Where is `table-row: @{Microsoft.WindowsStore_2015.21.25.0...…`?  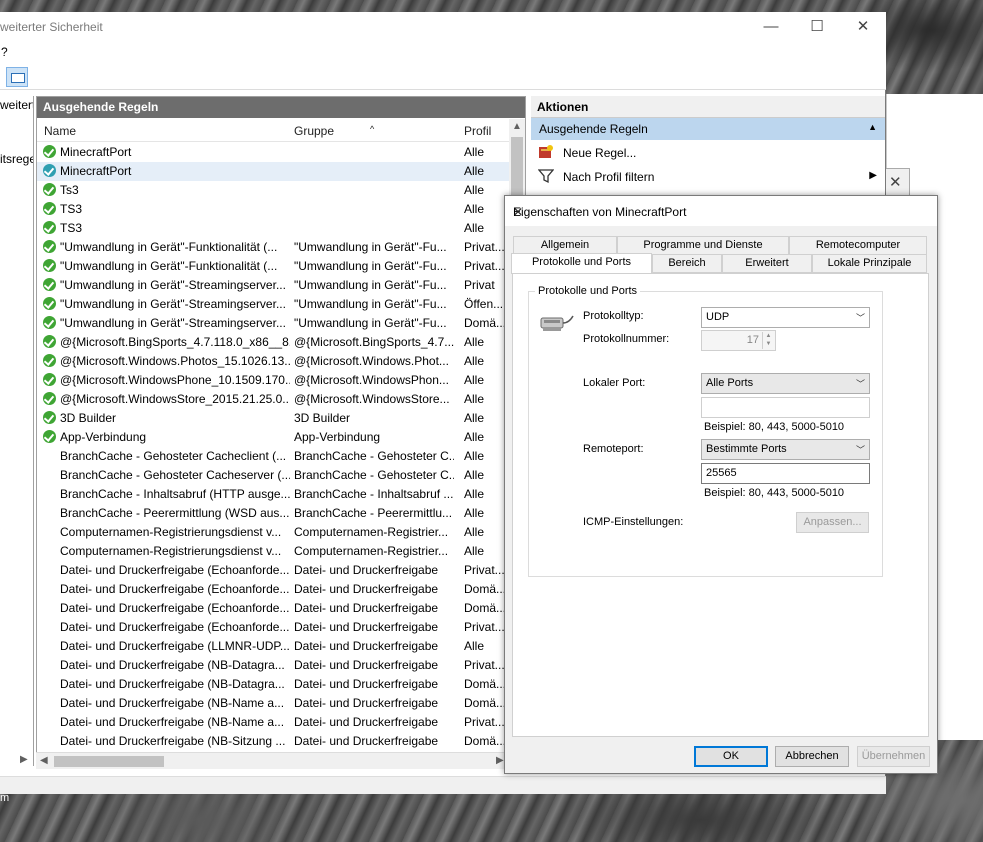 table-row: @{Microsoft.WindowsStore_2015.21.25.0...… is located at coordinates (274, 399).